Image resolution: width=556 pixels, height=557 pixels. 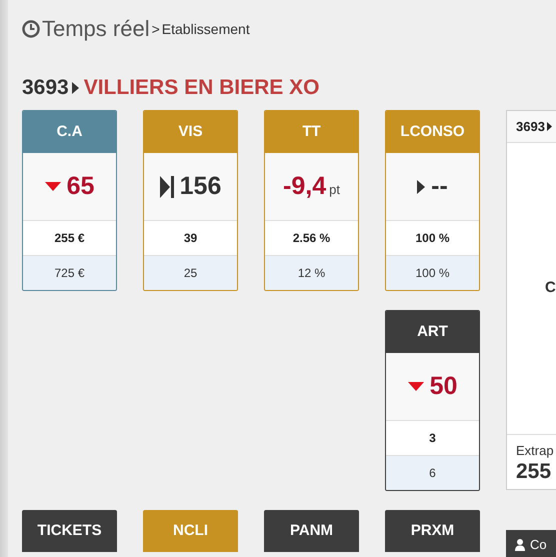 I want to click on kpi-value: 50, so click(x=444, y=386).